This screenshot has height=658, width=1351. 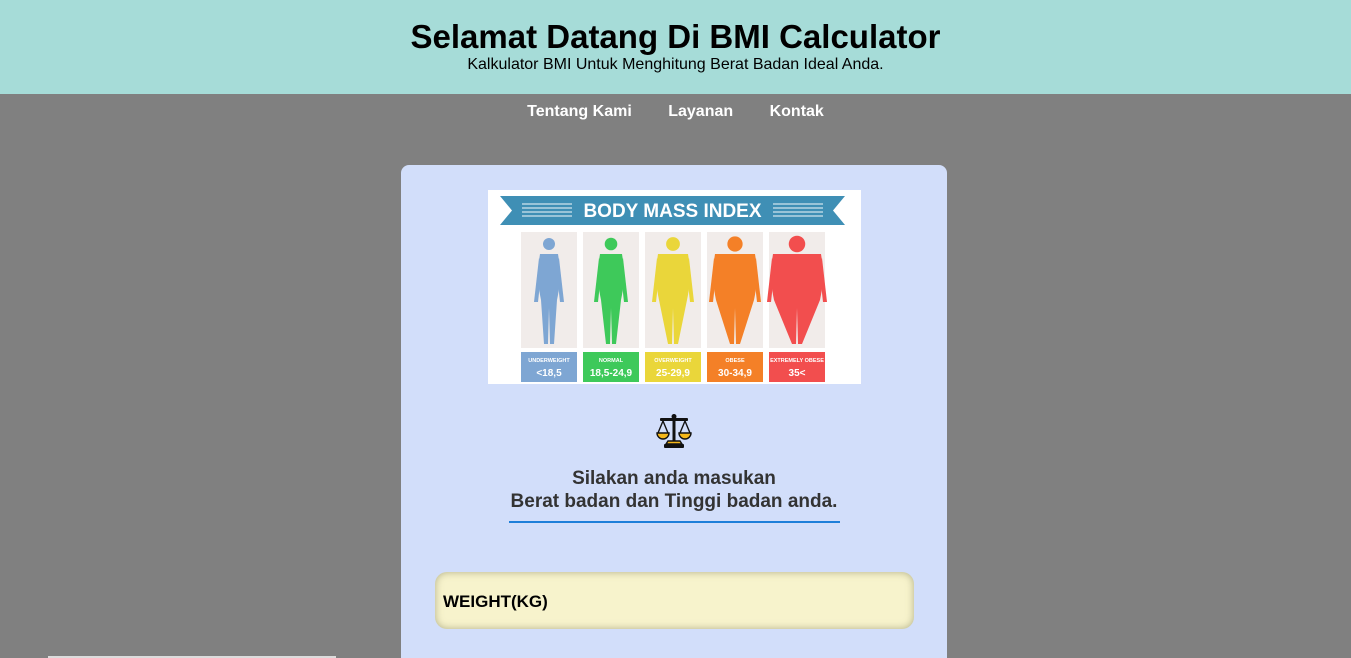 I want to click on bmi-banner-text: BODY MASS INDEX, so click(x=672, y=211).